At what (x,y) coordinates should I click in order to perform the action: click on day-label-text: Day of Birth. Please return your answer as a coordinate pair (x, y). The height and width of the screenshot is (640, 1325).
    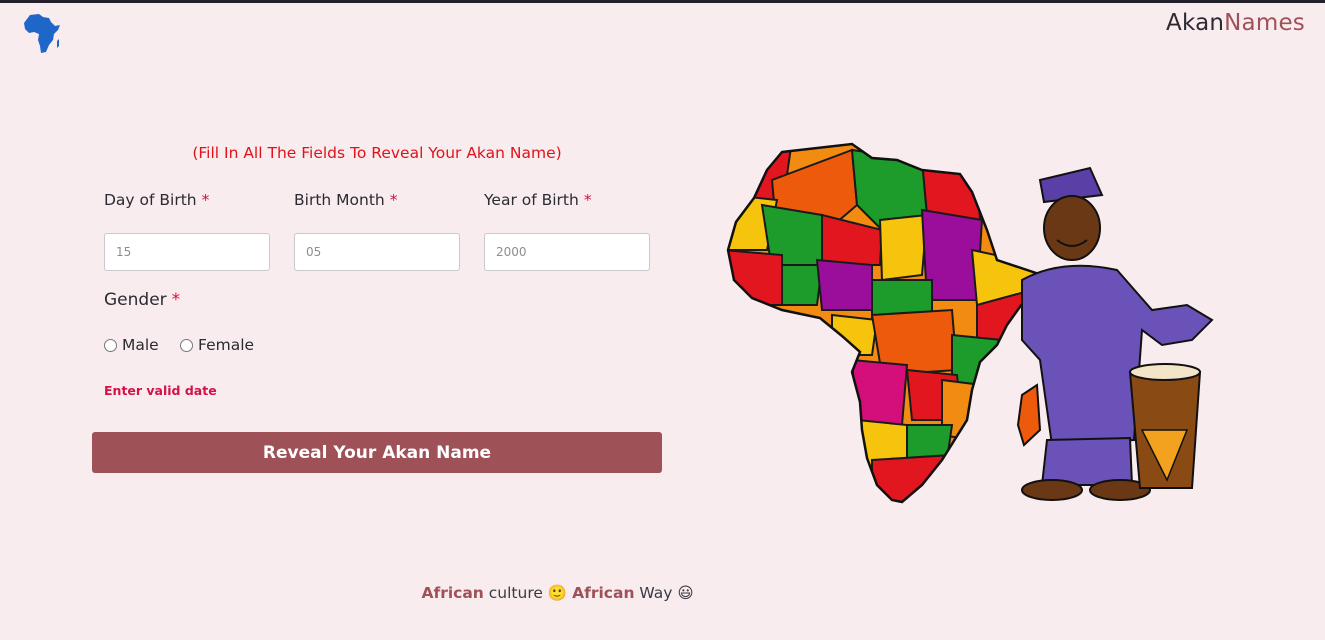
    Looking at the image, I should click on (150, 200).